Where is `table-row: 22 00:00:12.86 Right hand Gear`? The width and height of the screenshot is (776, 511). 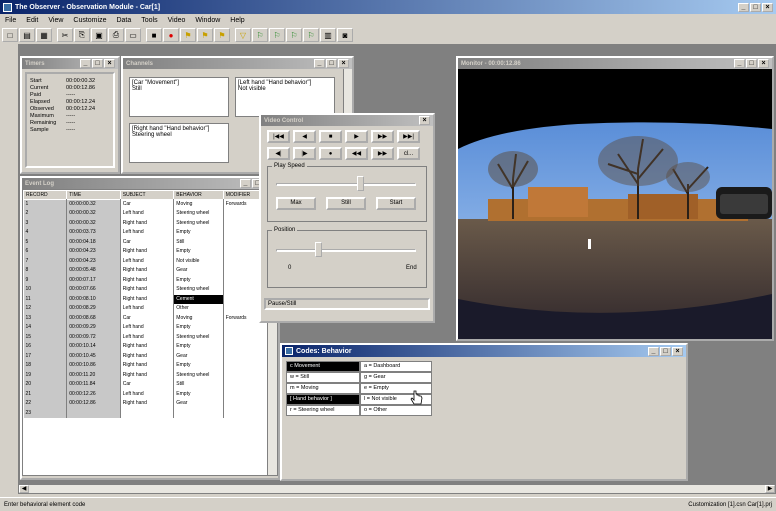 table-row: 22 00:00:12.86 Right hand Gear is located at coordinates (146, 404).